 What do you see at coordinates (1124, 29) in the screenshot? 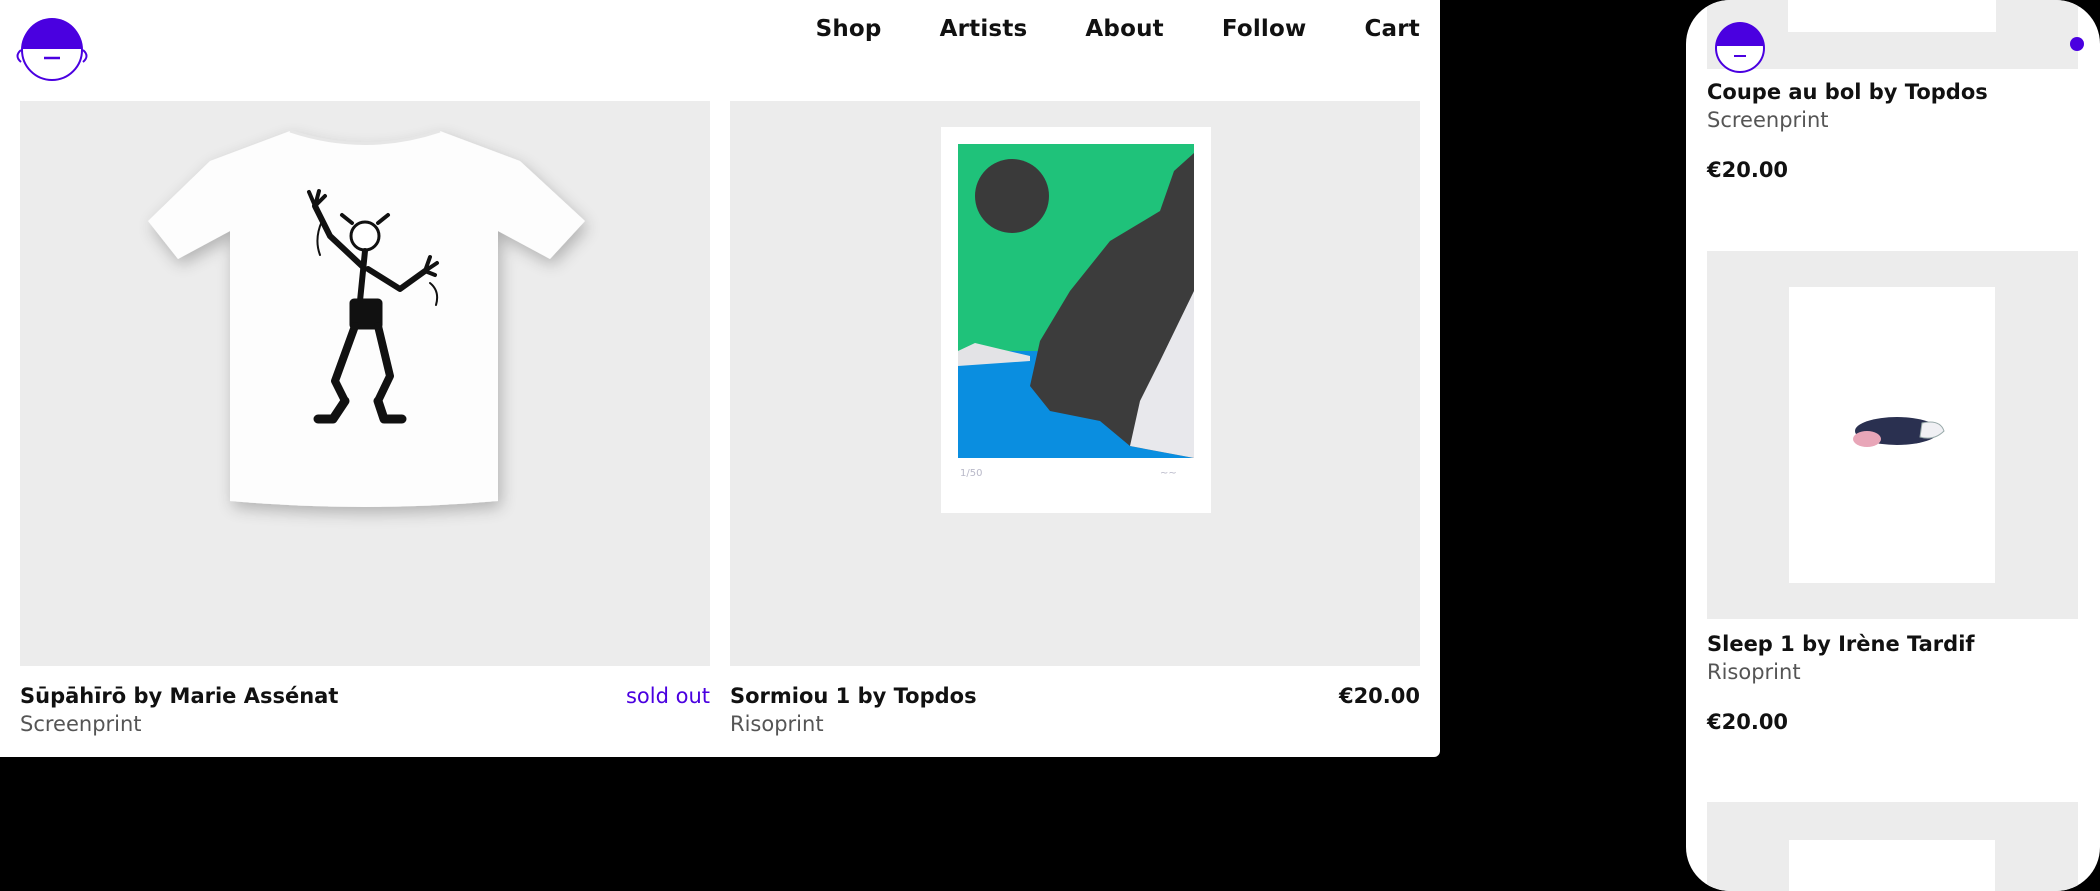
I see `nav-about: About` at bounding box center [1124, 29].